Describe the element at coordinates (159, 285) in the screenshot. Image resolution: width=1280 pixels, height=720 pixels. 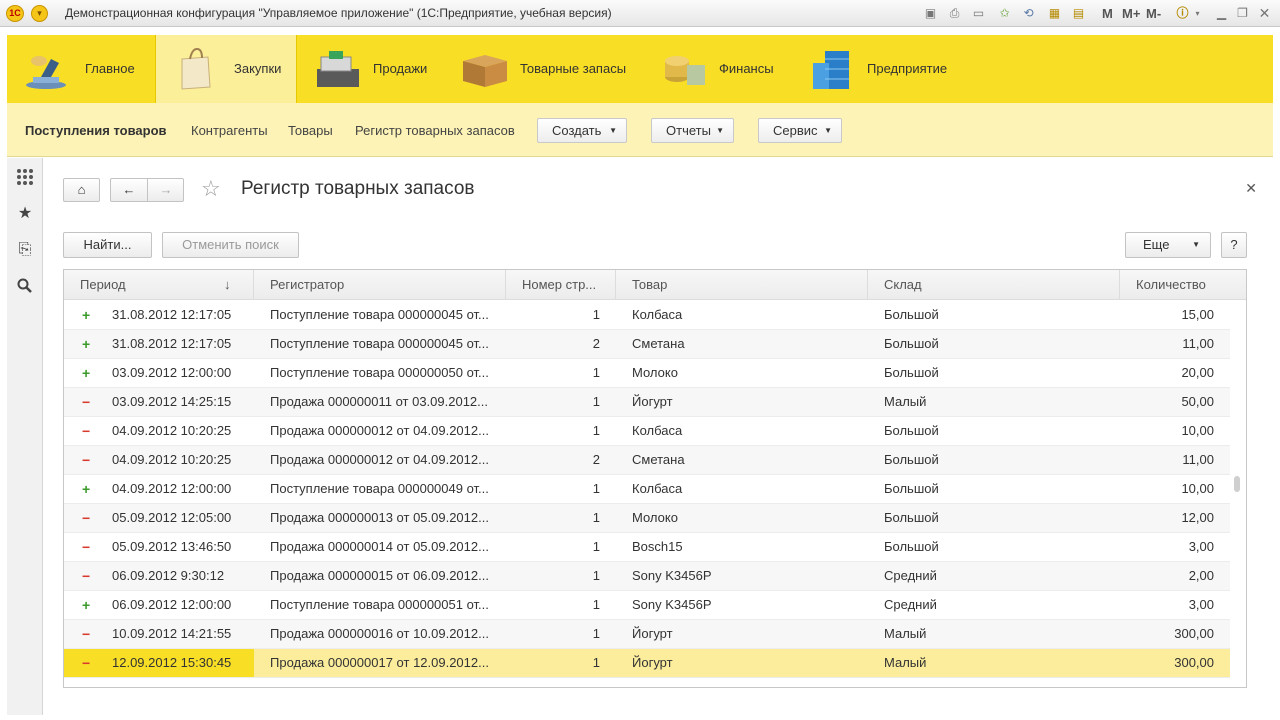
I see `column-period: Период ↓` at that location.